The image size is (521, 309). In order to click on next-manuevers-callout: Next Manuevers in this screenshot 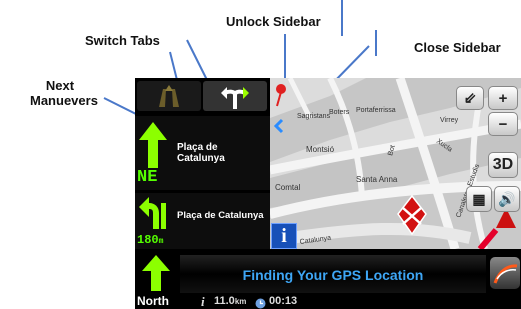, I will do `click(64, 93)`.